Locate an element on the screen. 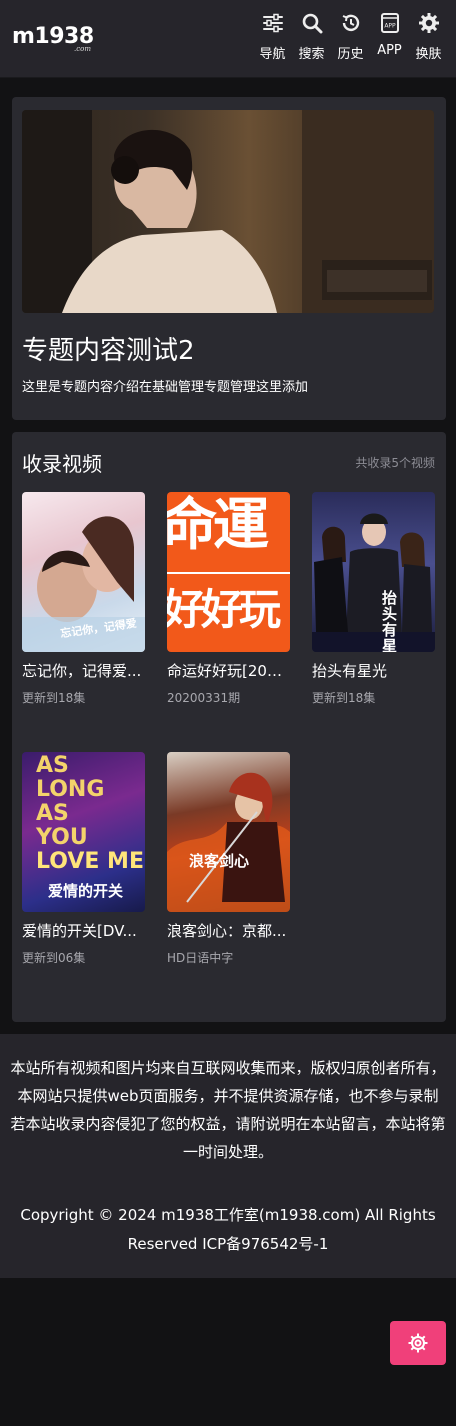  hero-illustration is located at coordinates (228, 211).